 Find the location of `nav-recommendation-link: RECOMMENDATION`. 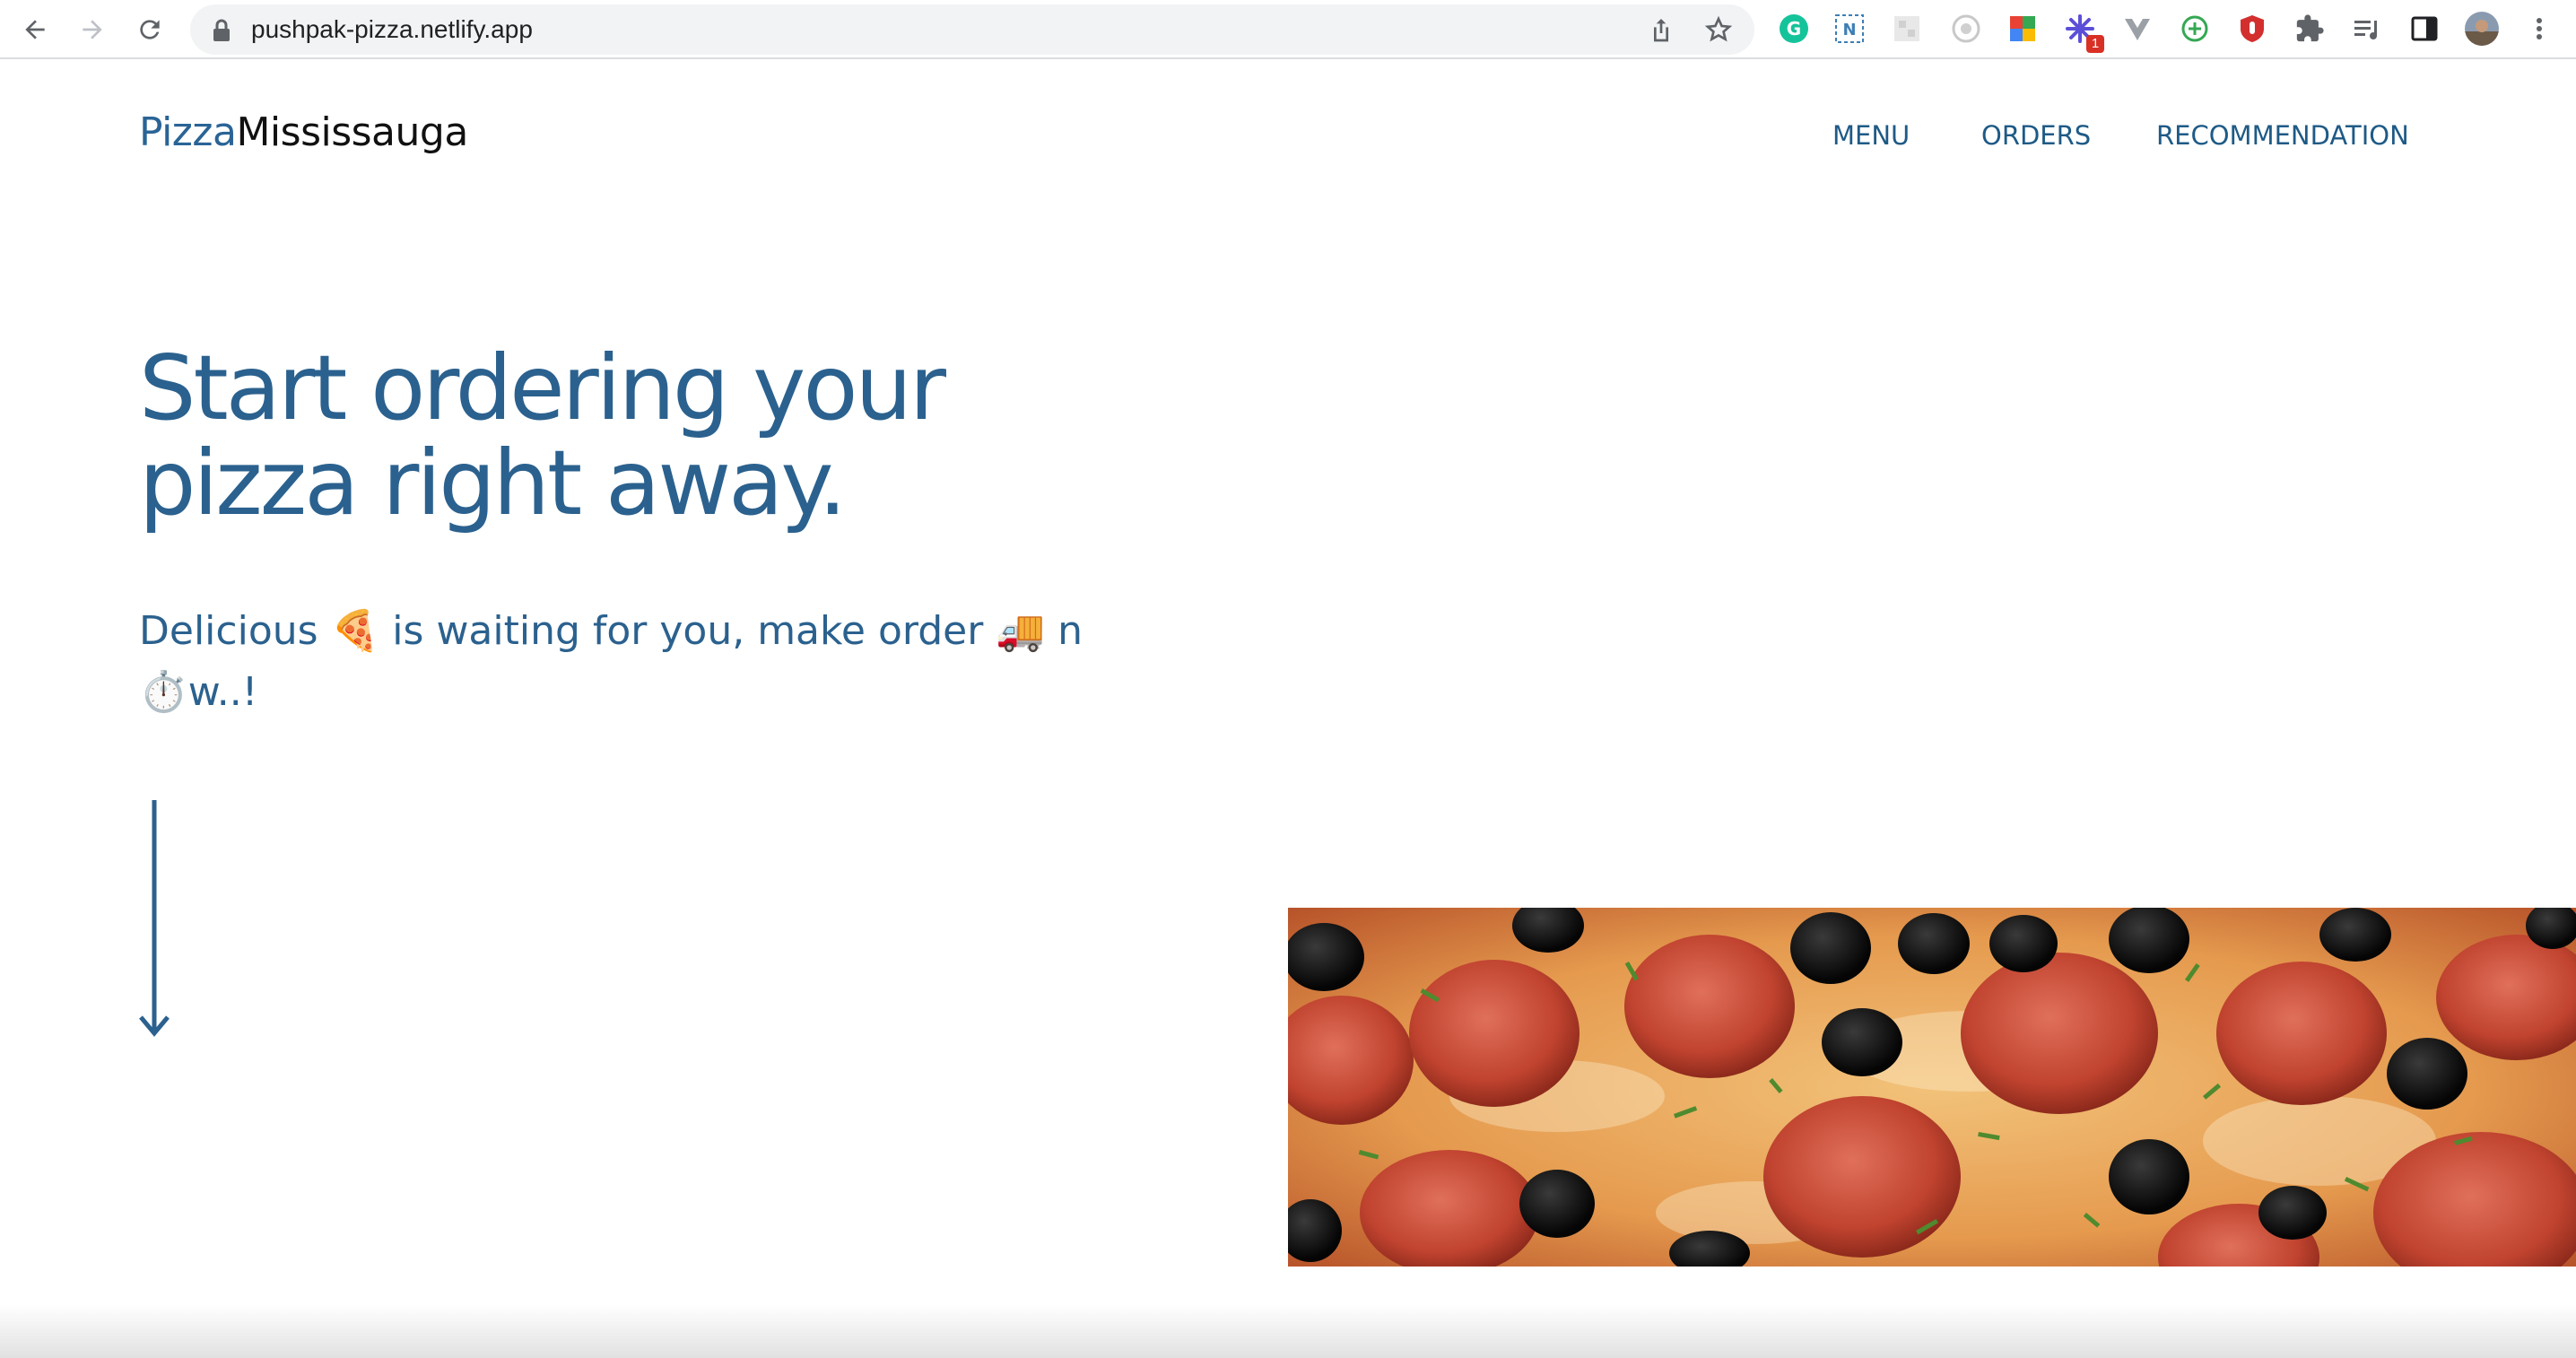

nav-recommendation-link: RECOMMENDATION is located at coordinates (2282, 135).